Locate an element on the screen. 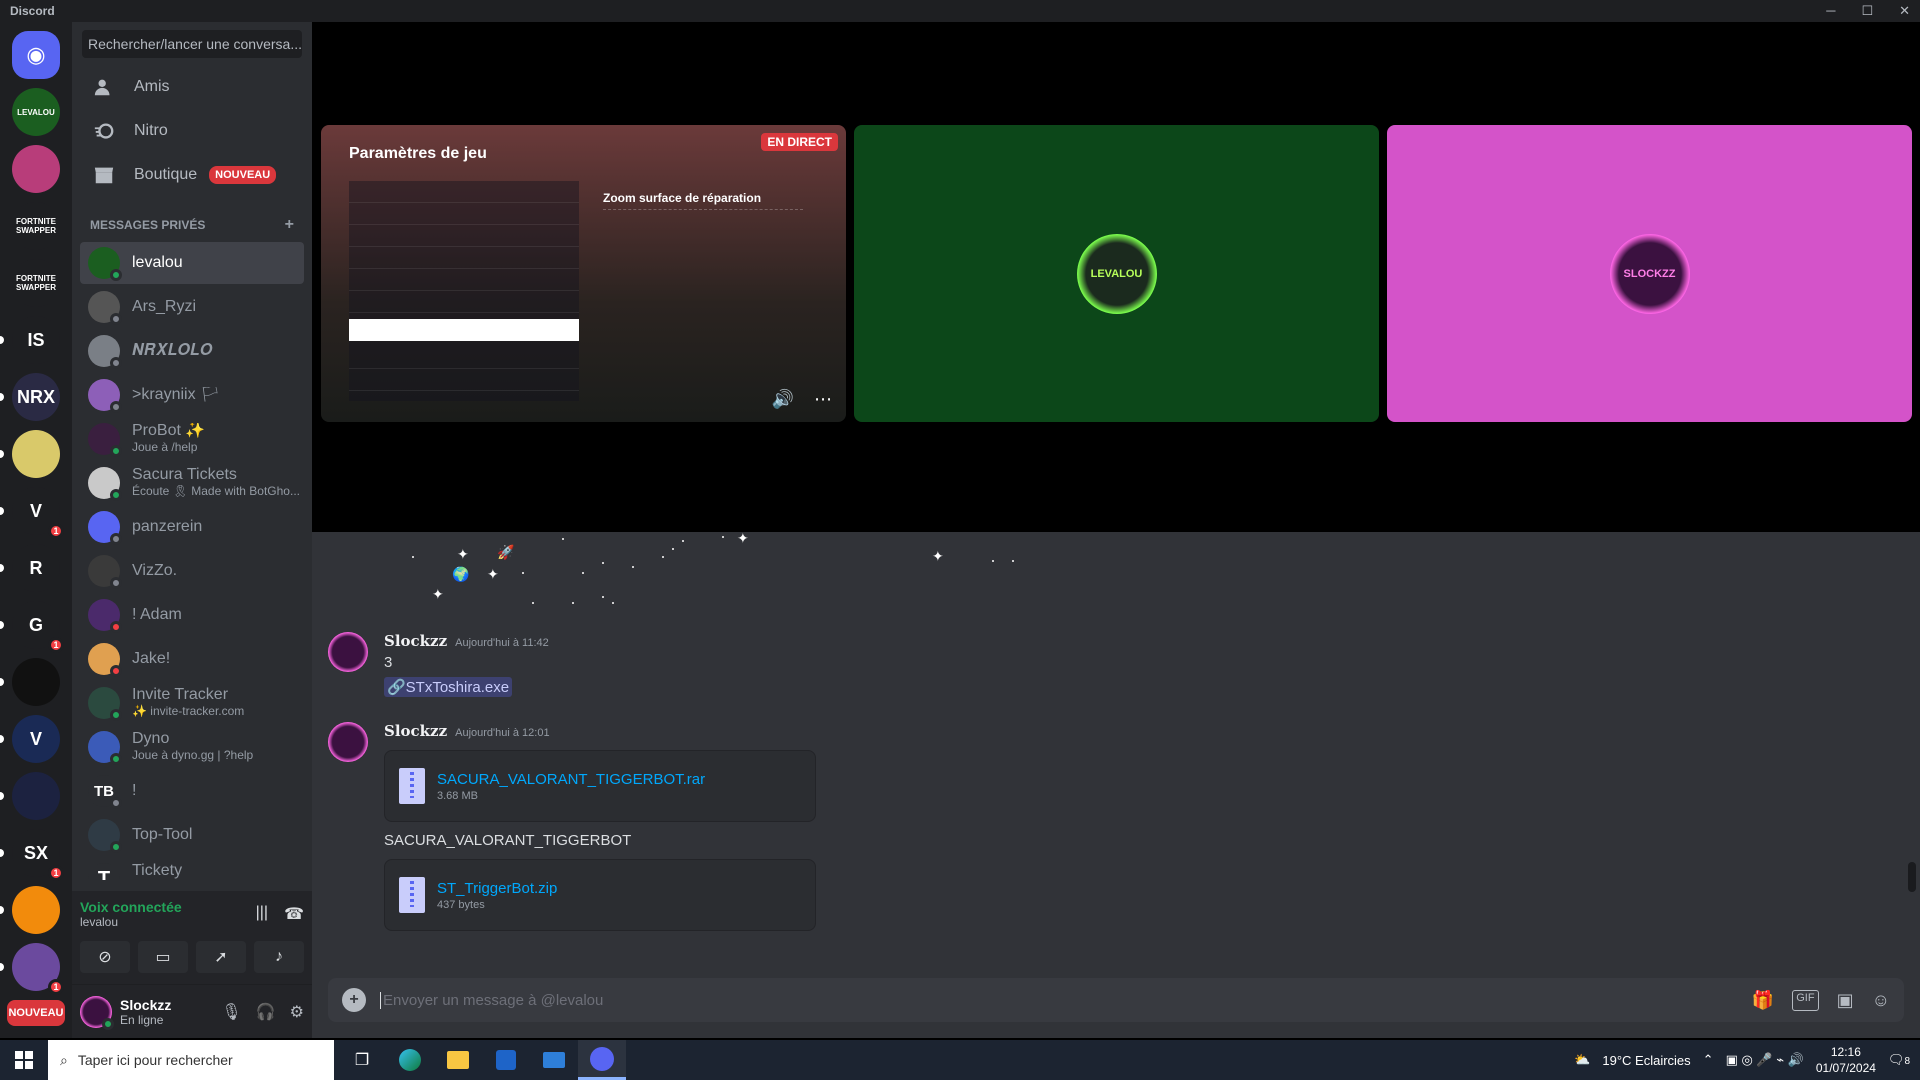 The width and height of the screenshot is (1920, 1080). add-attachment-button: + is located at coordinates (354, 1000).